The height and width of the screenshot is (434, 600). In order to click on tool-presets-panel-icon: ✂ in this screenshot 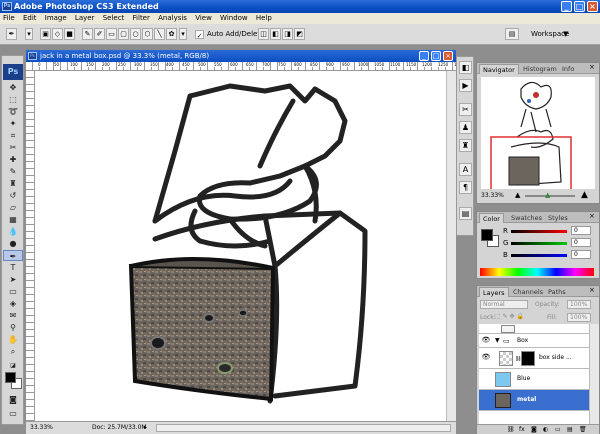, I will do `click(465, 109)`.